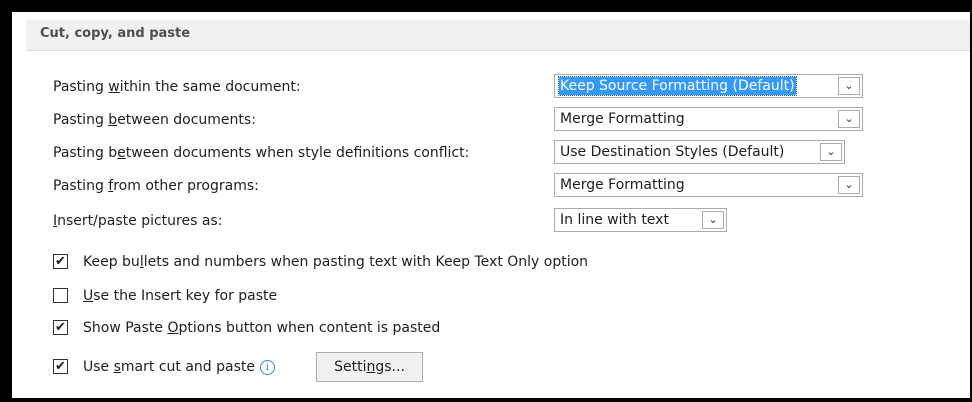 This screenshot has height=402, width=972. I want to click on section-header: Cut, copy, and paste, so click(498, 35).